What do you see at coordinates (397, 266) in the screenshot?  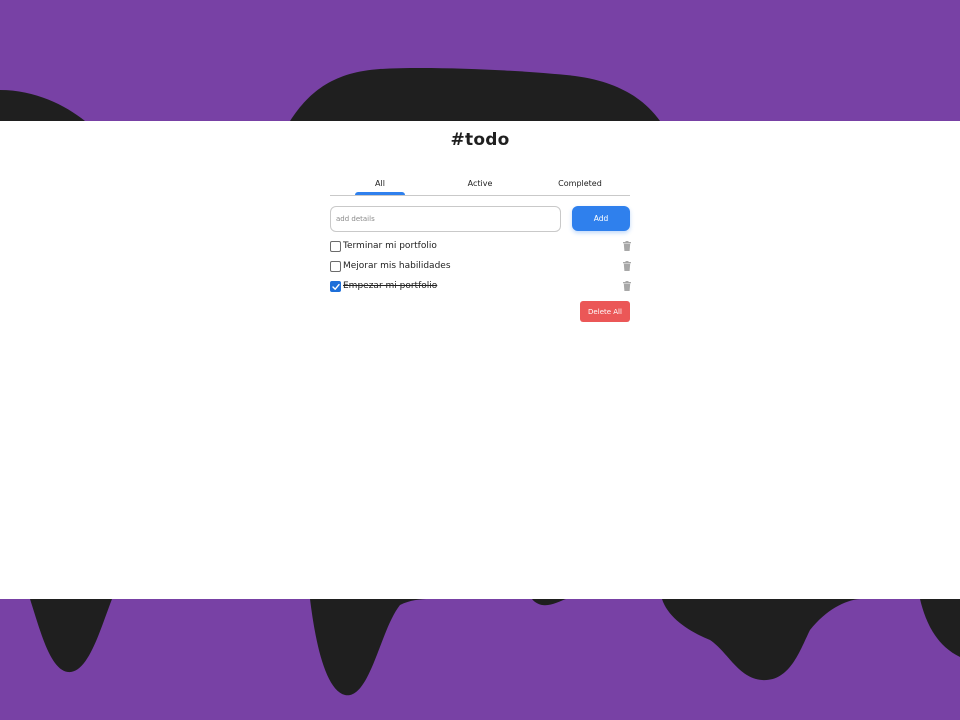 I see `task-label: Mejorar mis habilidades` at bounding box center [397, 266].